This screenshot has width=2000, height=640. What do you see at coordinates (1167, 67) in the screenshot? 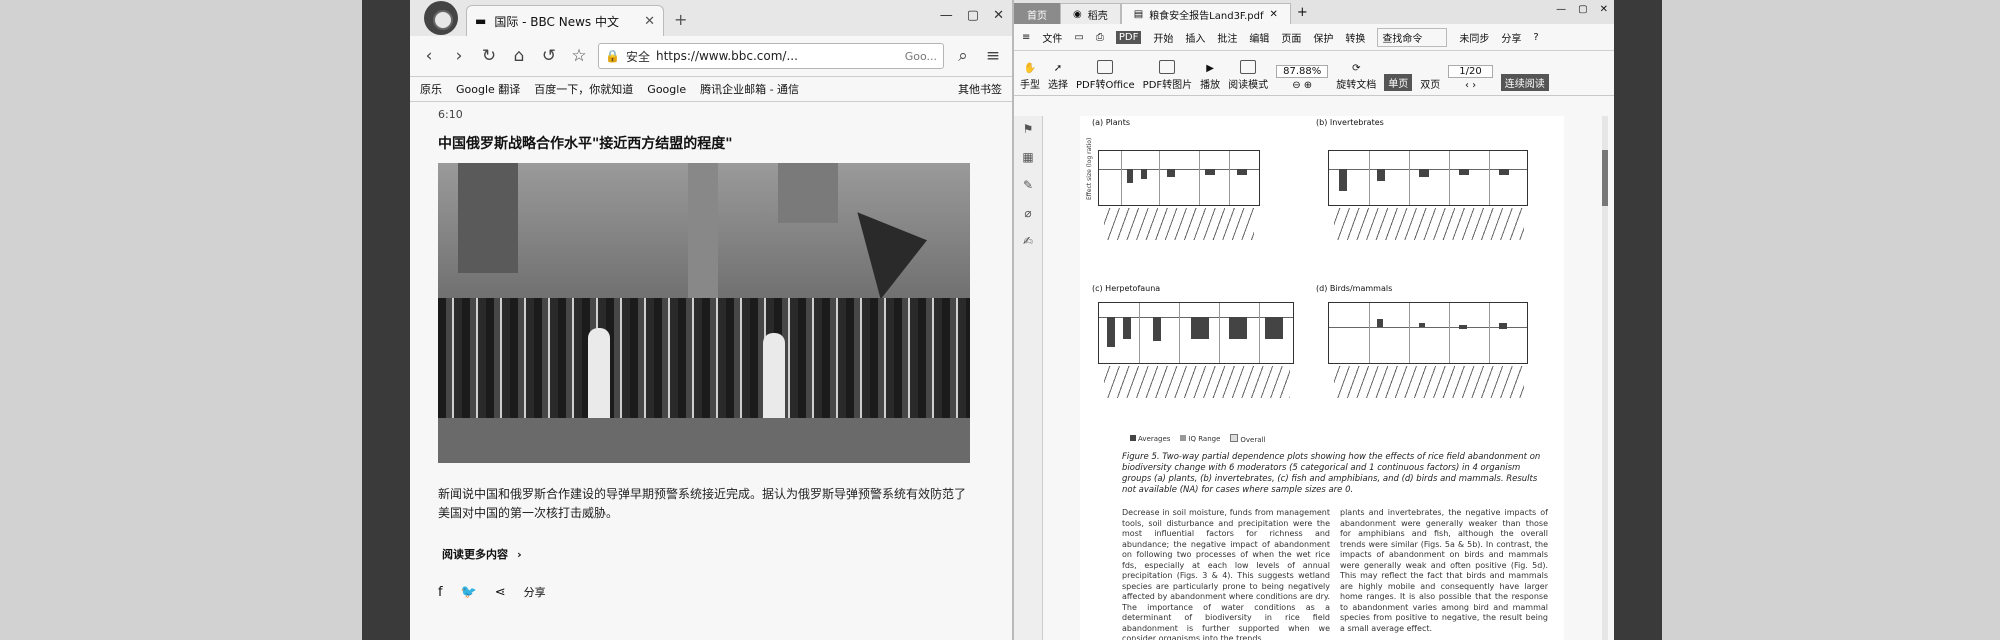
I see `image-icon` at bounding box center [1167, 67].